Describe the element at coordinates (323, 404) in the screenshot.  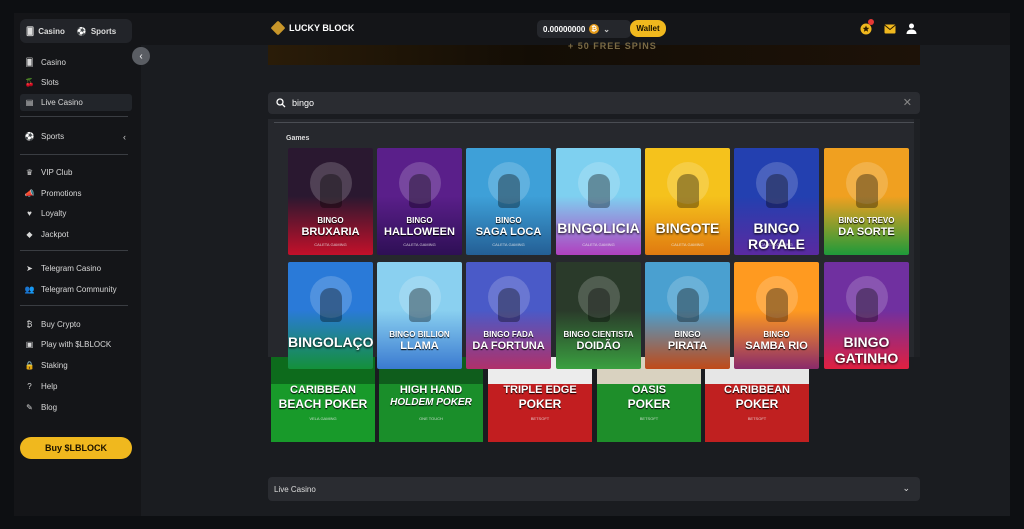
I see `game-title-line2: BEACH POKER` at that location.